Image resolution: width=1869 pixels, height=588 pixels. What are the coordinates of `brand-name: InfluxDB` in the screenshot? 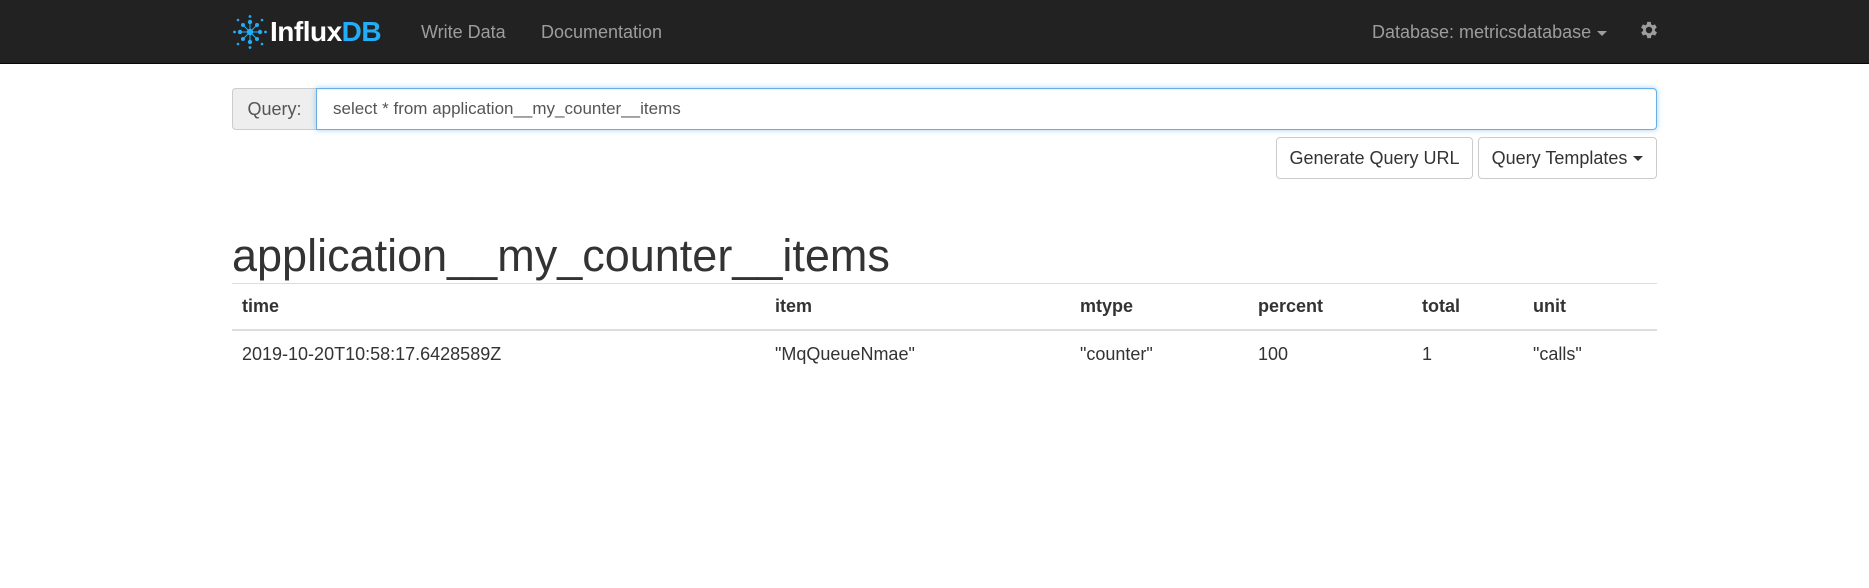 It's located at (326, 31).